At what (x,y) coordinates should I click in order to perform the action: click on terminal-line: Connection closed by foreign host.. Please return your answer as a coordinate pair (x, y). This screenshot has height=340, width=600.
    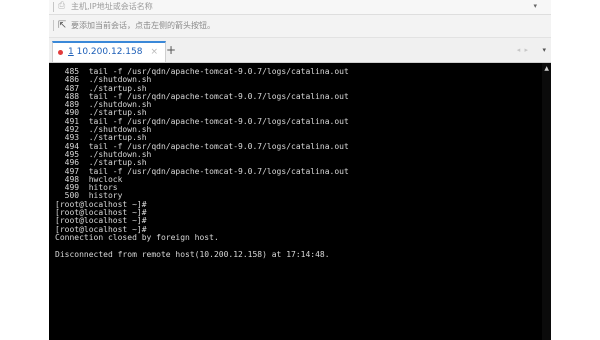
    Looking at the image, I should click on (137, 237).